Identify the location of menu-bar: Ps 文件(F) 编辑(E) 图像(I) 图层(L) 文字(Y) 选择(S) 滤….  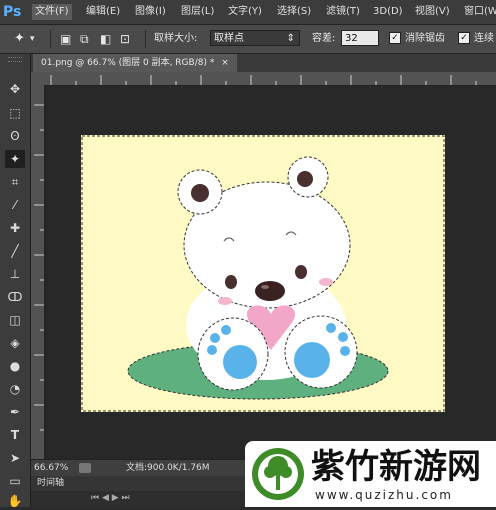
(248, 12).